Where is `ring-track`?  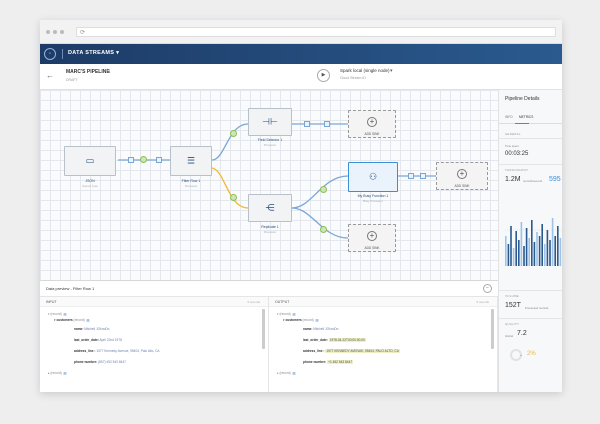
ring-track is located at coordinates (516, 355).